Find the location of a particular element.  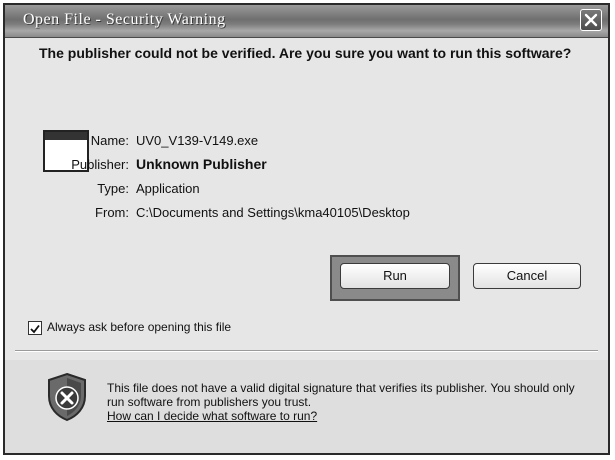

title-bar: Open File - Security Warning is located at coordinates (306, 21).